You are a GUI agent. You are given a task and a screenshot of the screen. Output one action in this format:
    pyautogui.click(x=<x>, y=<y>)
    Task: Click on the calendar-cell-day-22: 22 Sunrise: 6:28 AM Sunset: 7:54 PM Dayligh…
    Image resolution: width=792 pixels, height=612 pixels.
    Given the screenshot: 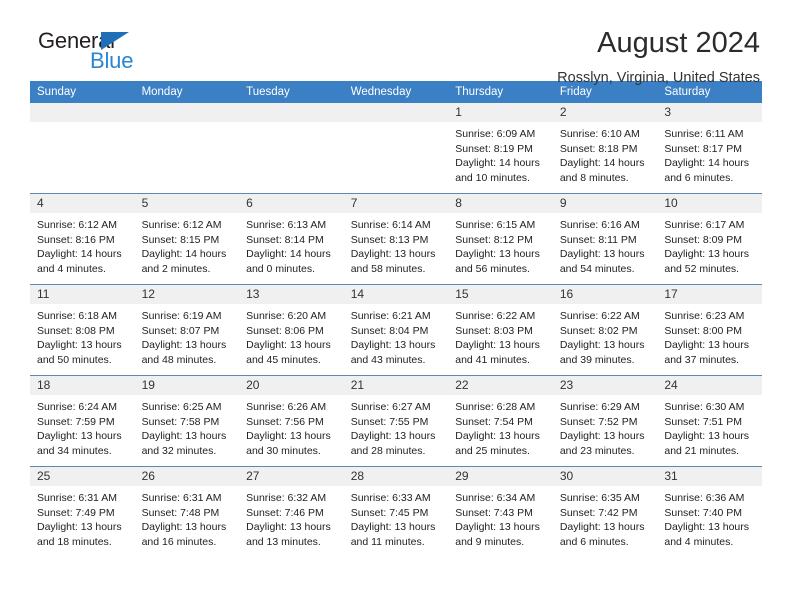 What is the action you would take?
    pyautogui.click(x=500, y=421)
    